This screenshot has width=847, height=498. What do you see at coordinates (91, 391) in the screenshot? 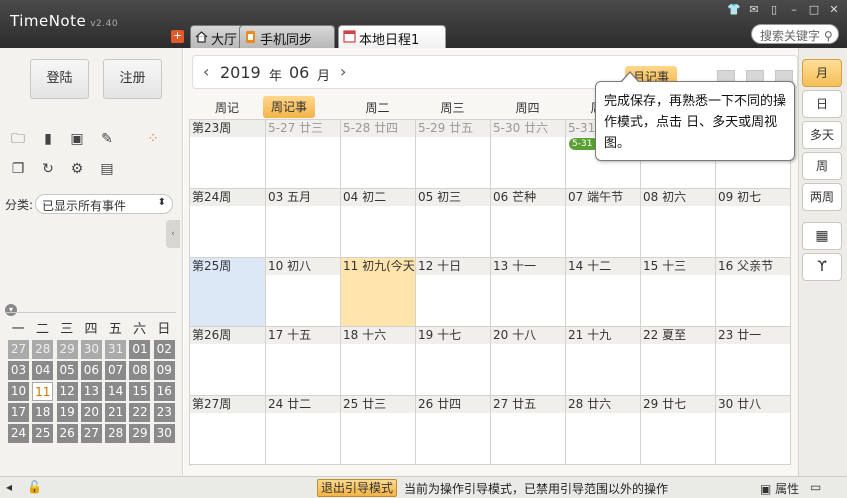
I see `mini-day: 13` at bounding box center [91, 391].